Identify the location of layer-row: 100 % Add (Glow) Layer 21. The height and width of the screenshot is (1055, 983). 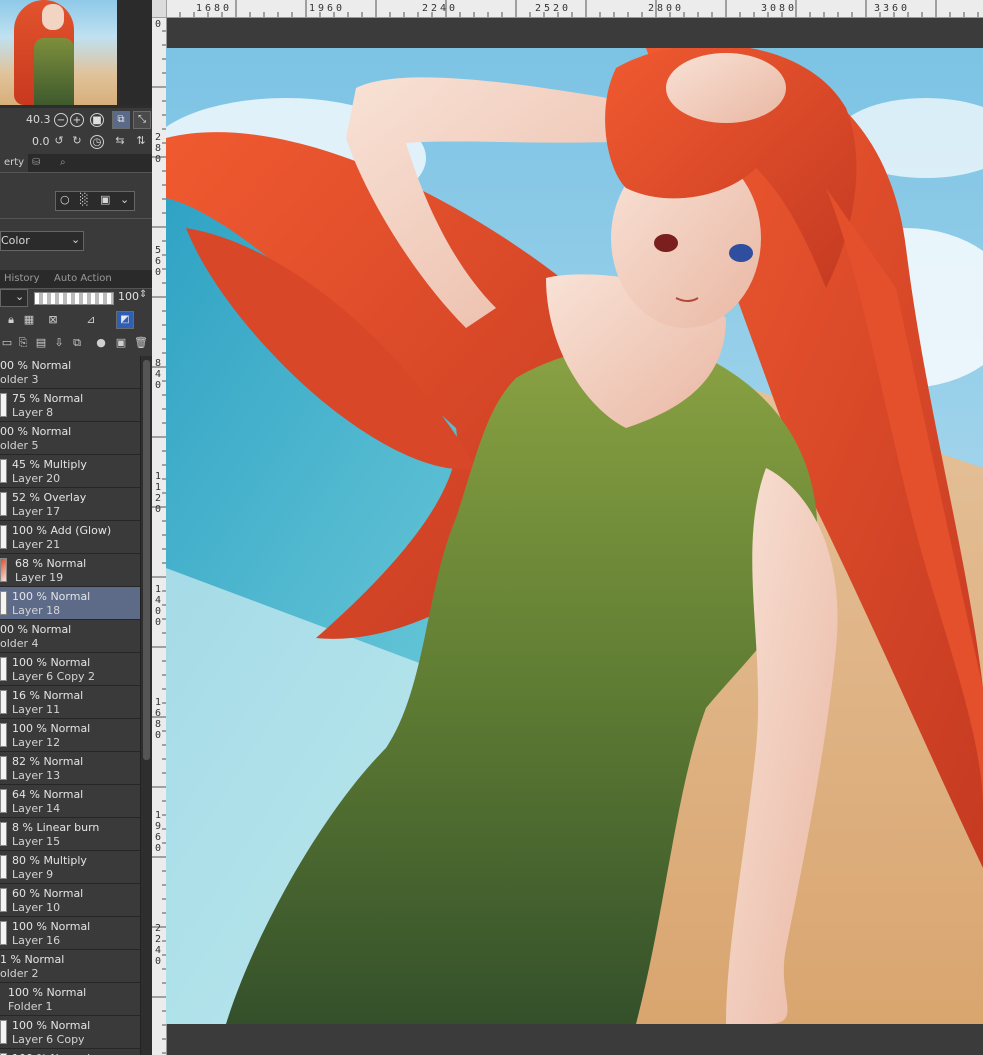
(70, 537).